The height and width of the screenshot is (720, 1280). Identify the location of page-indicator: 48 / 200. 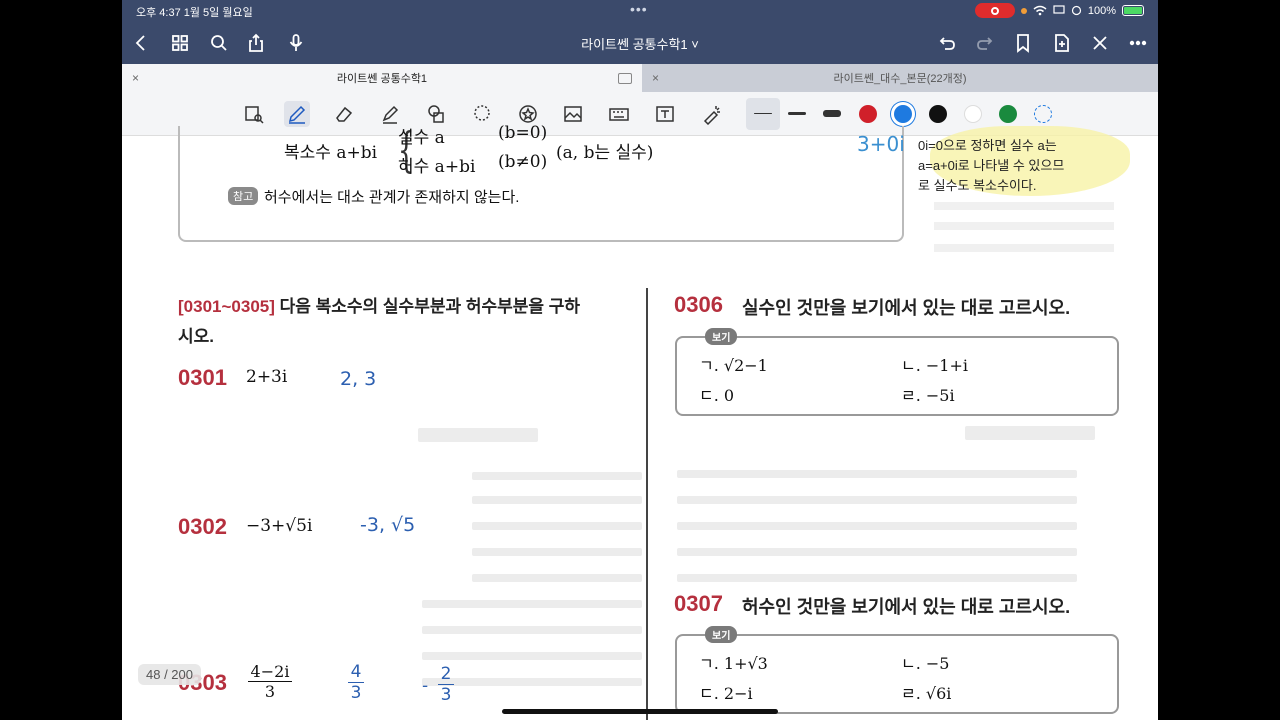
(169, 674).